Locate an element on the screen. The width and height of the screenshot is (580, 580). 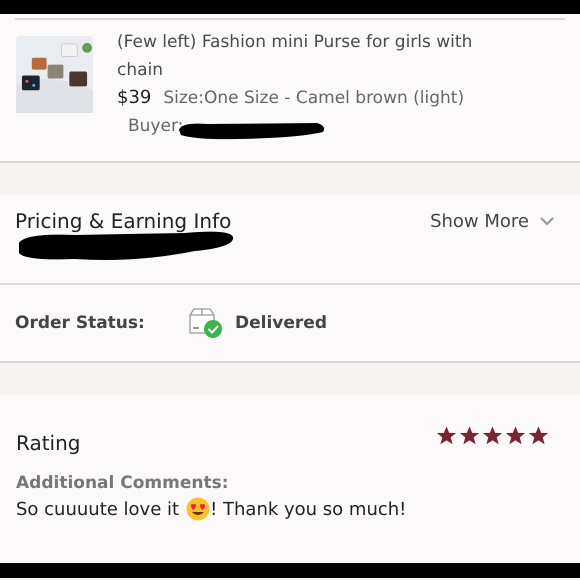
product-title: (Few left) Fashion mini Purse for girls with chain is located at coordinates (314, 56).